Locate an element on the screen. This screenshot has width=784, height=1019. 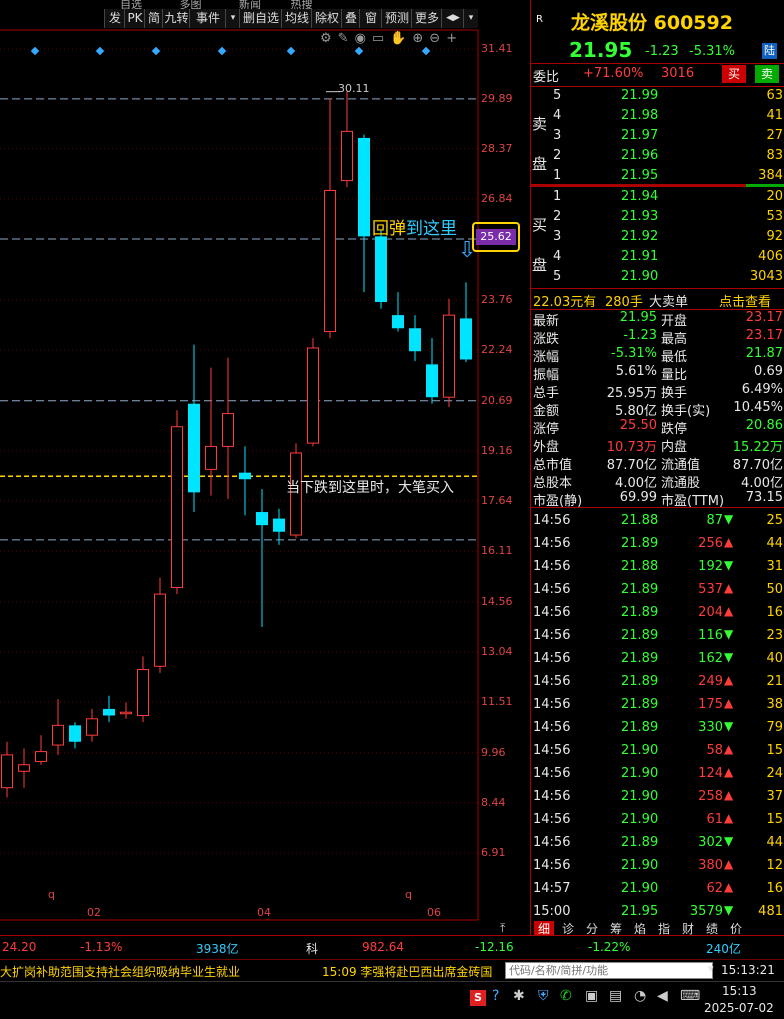
tick-time: 14:57 is located at coordinates (552, 888).